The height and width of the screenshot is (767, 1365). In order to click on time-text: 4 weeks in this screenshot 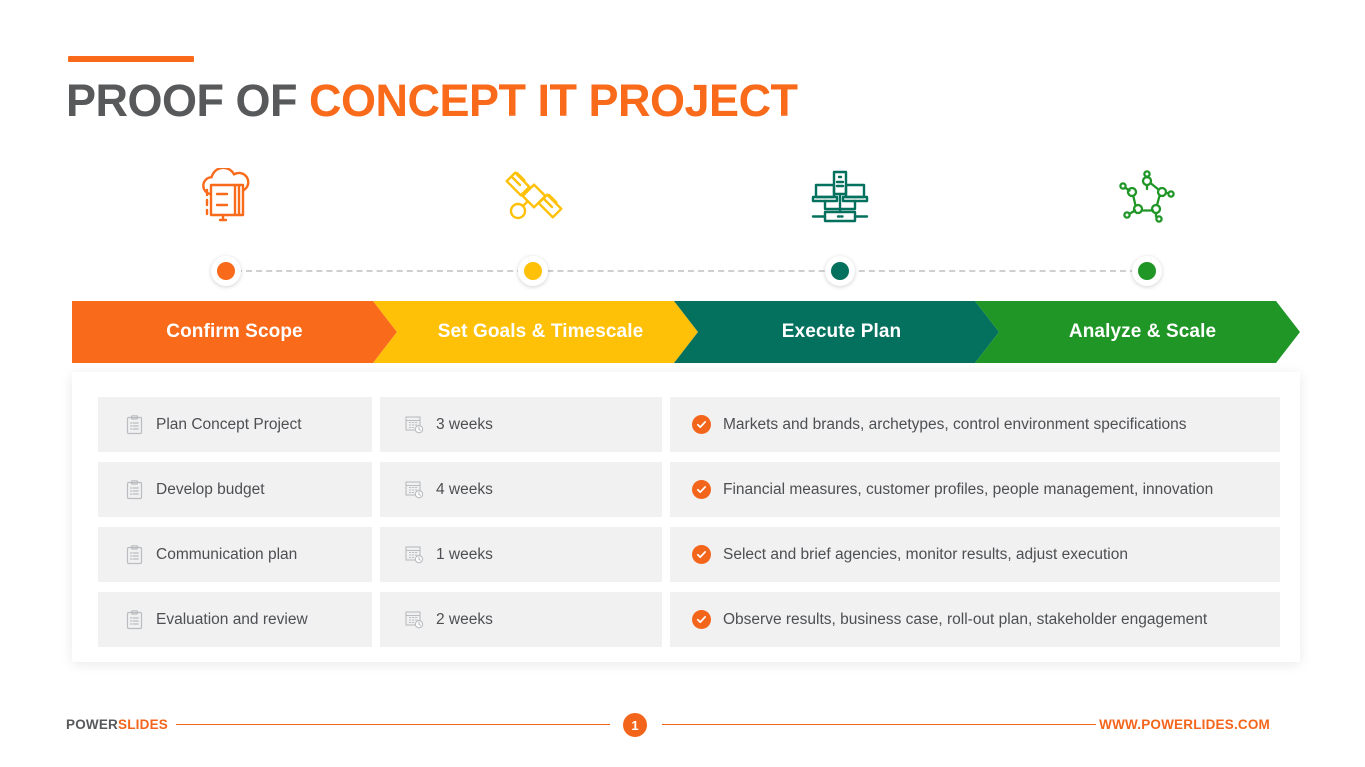, I will do `click(464, 489)`.